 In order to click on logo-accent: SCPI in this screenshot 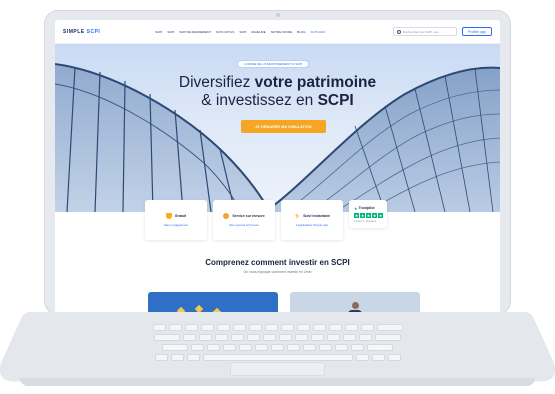, I will do `click(93, 31)`.